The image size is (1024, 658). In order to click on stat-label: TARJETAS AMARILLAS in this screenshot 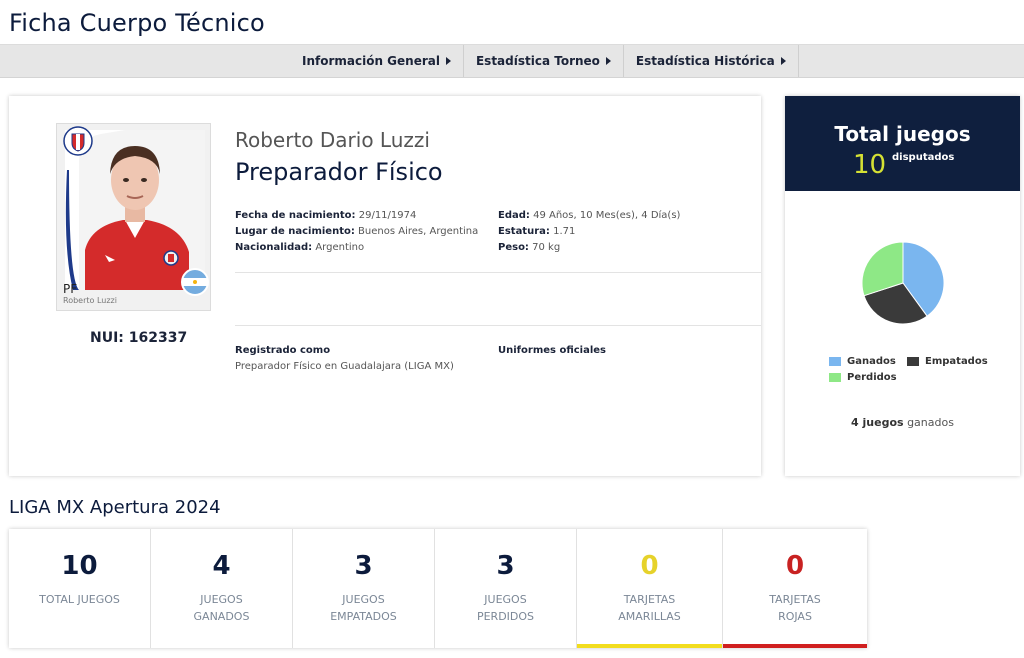, I will do `click(649, 608)`.